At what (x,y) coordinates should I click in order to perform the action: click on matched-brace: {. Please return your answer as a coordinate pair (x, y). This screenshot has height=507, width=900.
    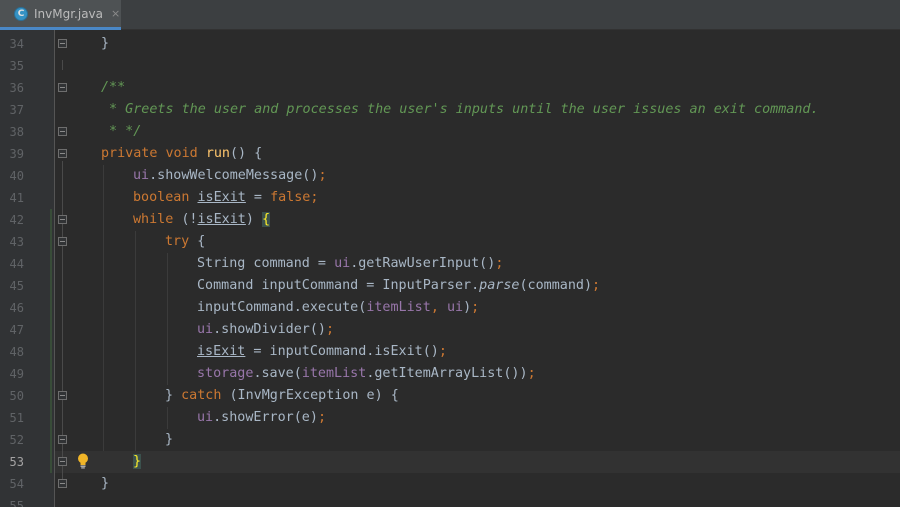
    Looking at the image, I should click on (266, 219).